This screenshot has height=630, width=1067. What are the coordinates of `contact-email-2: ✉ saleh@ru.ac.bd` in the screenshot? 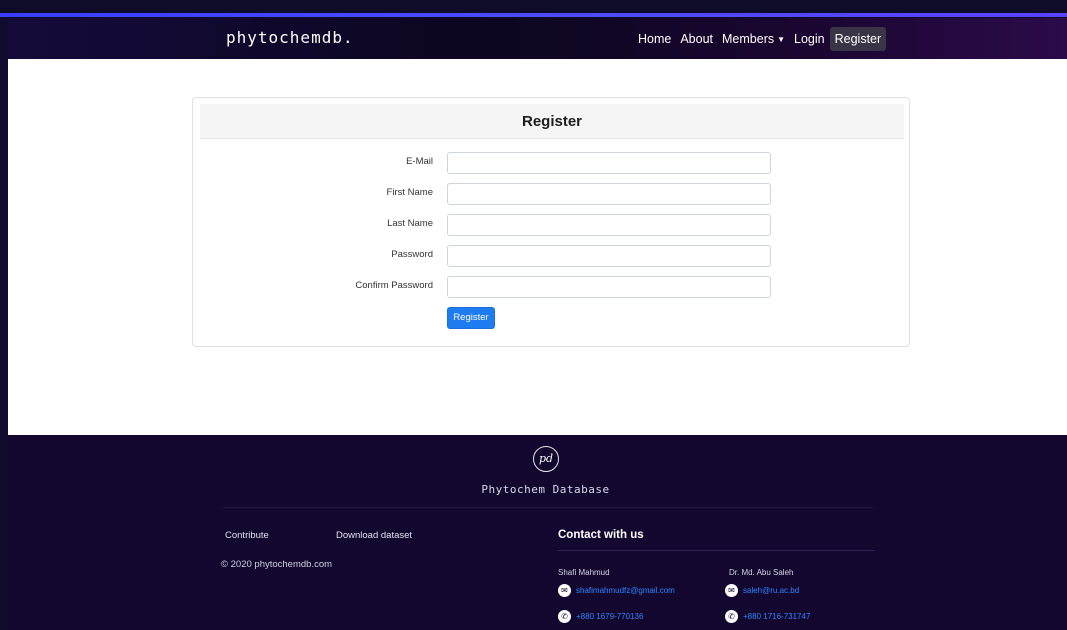 It's located at (762, 590).